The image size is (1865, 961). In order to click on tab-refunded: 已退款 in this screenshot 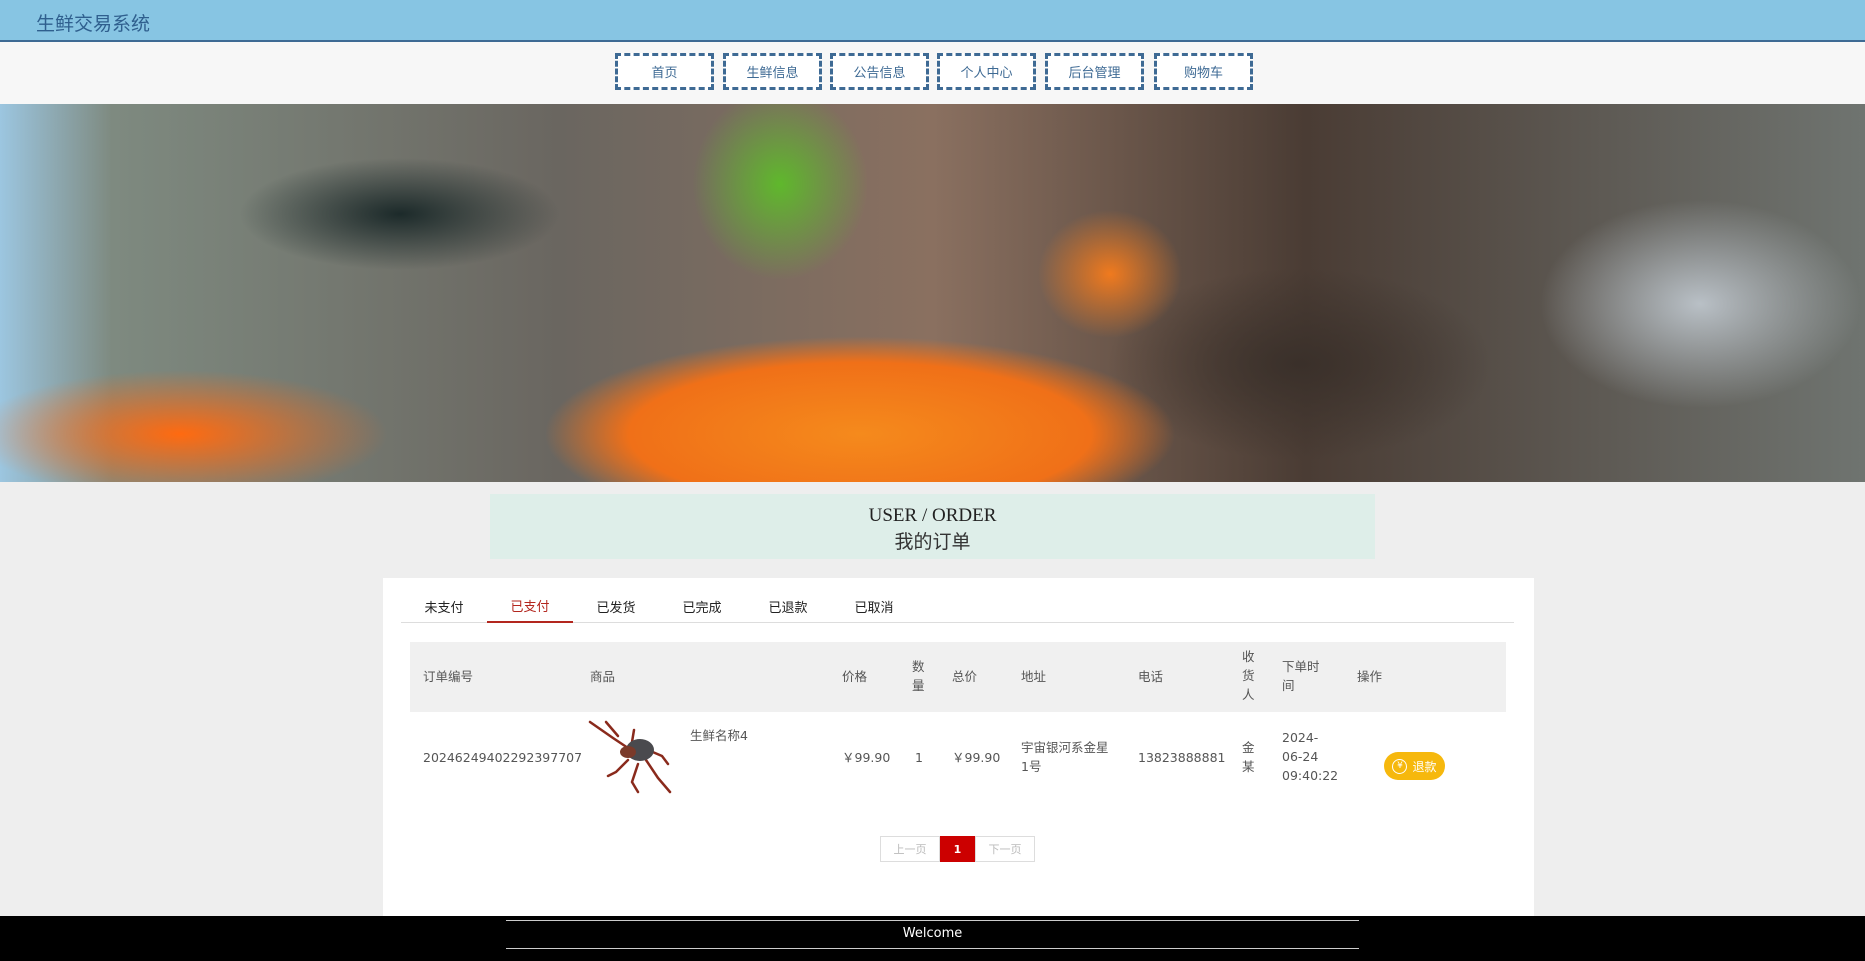, I will do `click(788, 606)`.